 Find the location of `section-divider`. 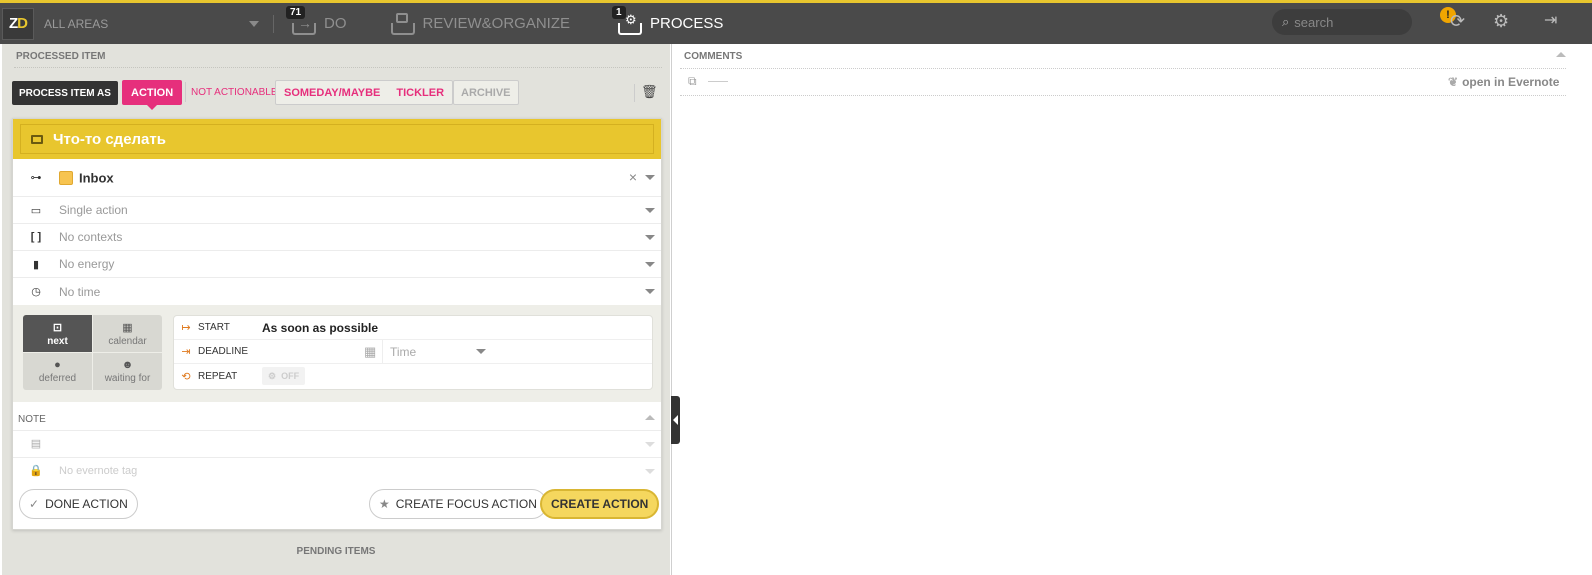

section-divider is located at coordinates (338, 67).